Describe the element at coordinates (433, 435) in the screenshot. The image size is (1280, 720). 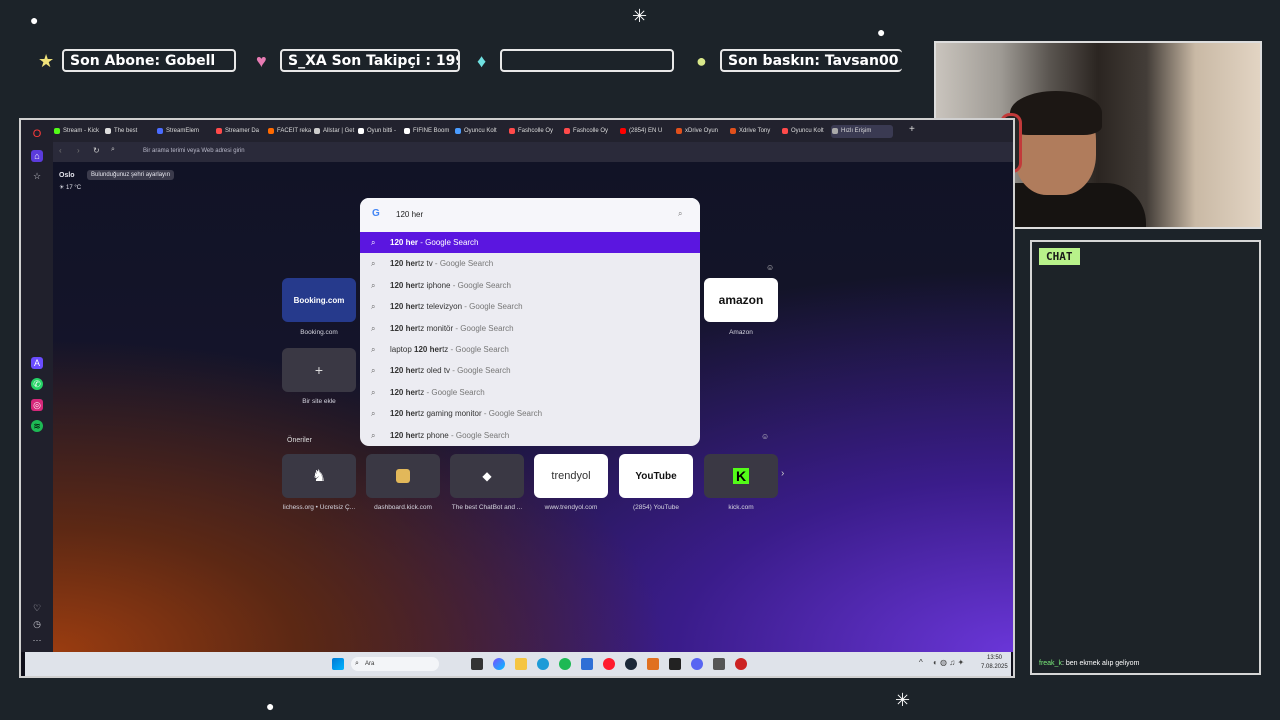
I see `suggestion-post: tz phone` at that location.